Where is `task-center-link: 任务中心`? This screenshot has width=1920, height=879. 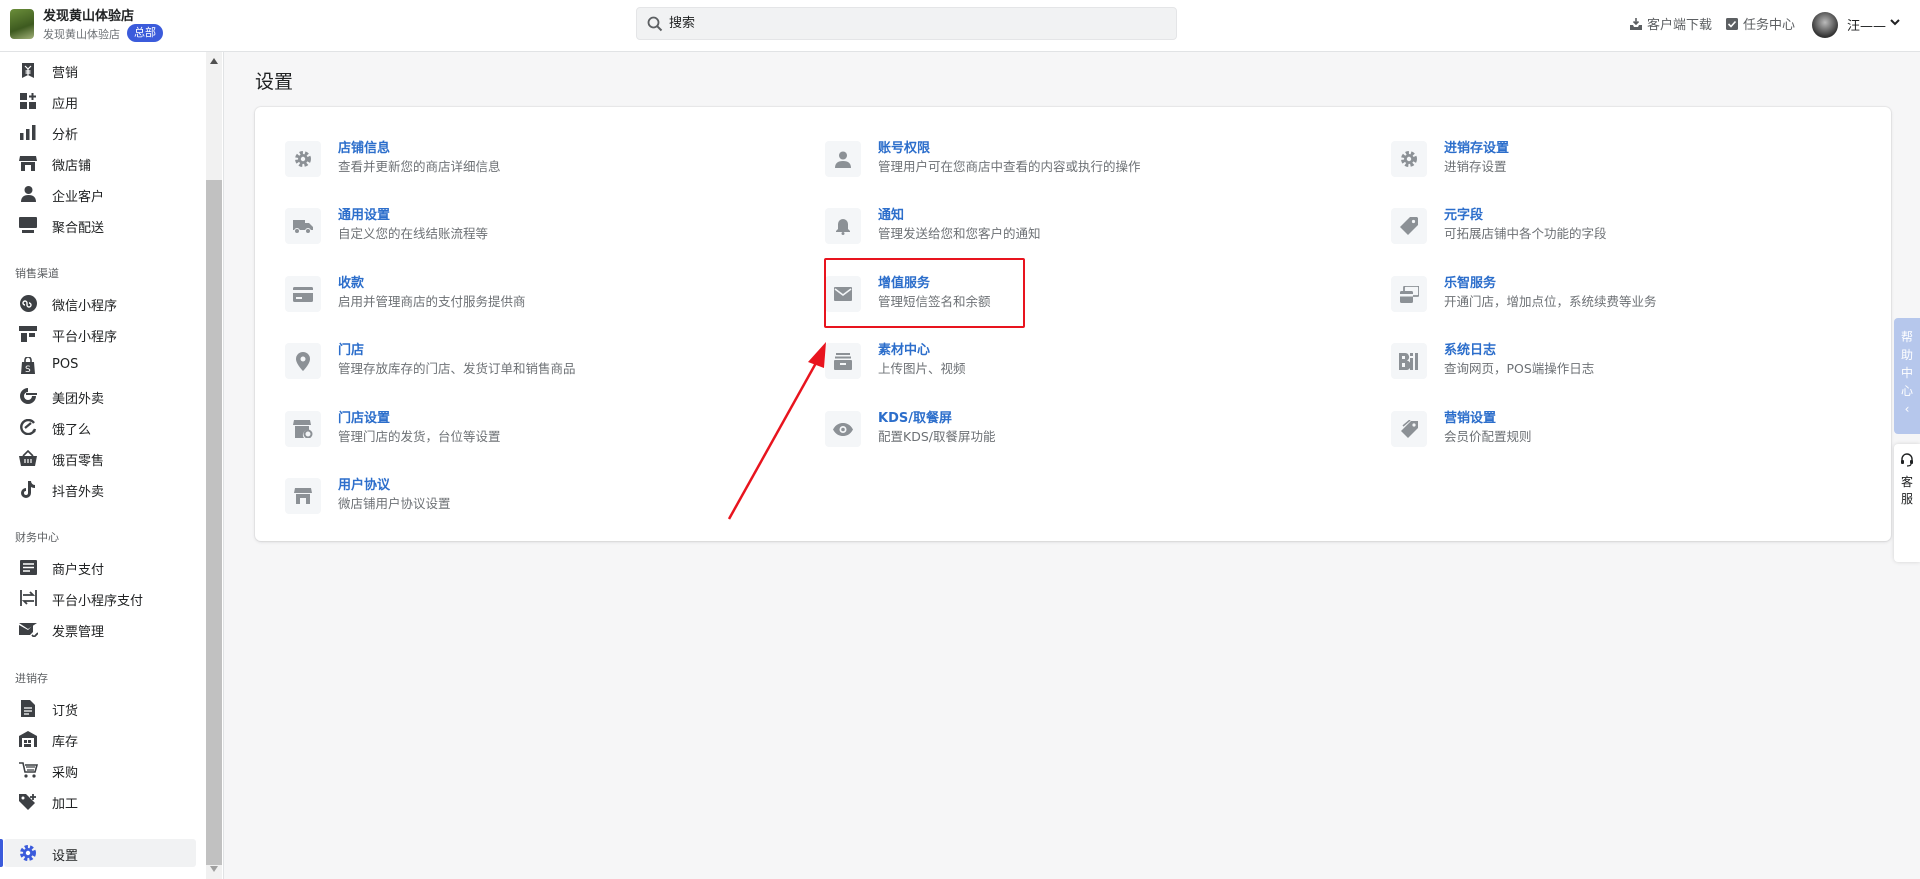 task-center-link: 任务中心 is located at coordinates (1760, 23).